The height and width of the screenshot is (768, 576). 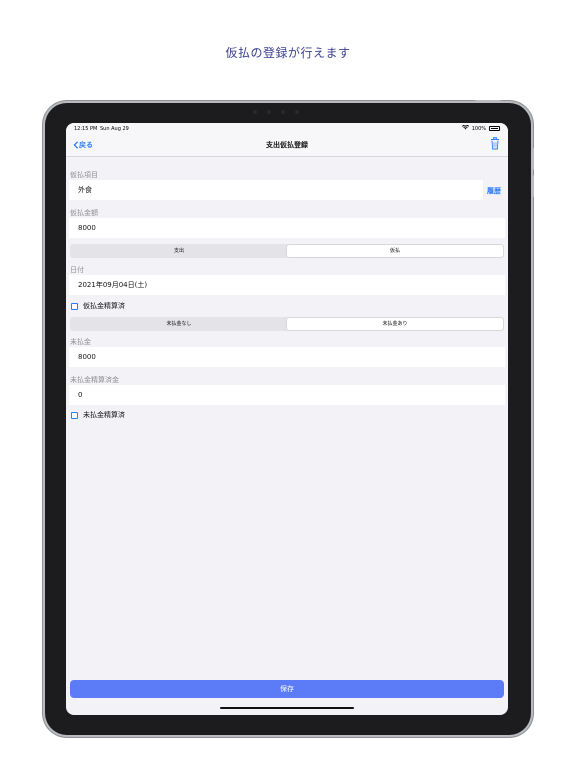 I want to click on trash-icon, so click(x=495, y=143).